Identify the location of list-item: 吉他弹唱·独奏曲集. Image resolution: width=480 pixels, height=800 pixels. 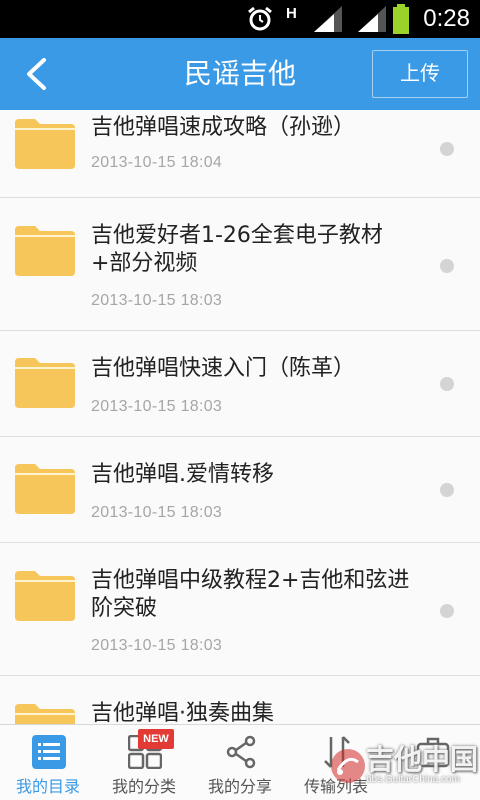
(240, 700).